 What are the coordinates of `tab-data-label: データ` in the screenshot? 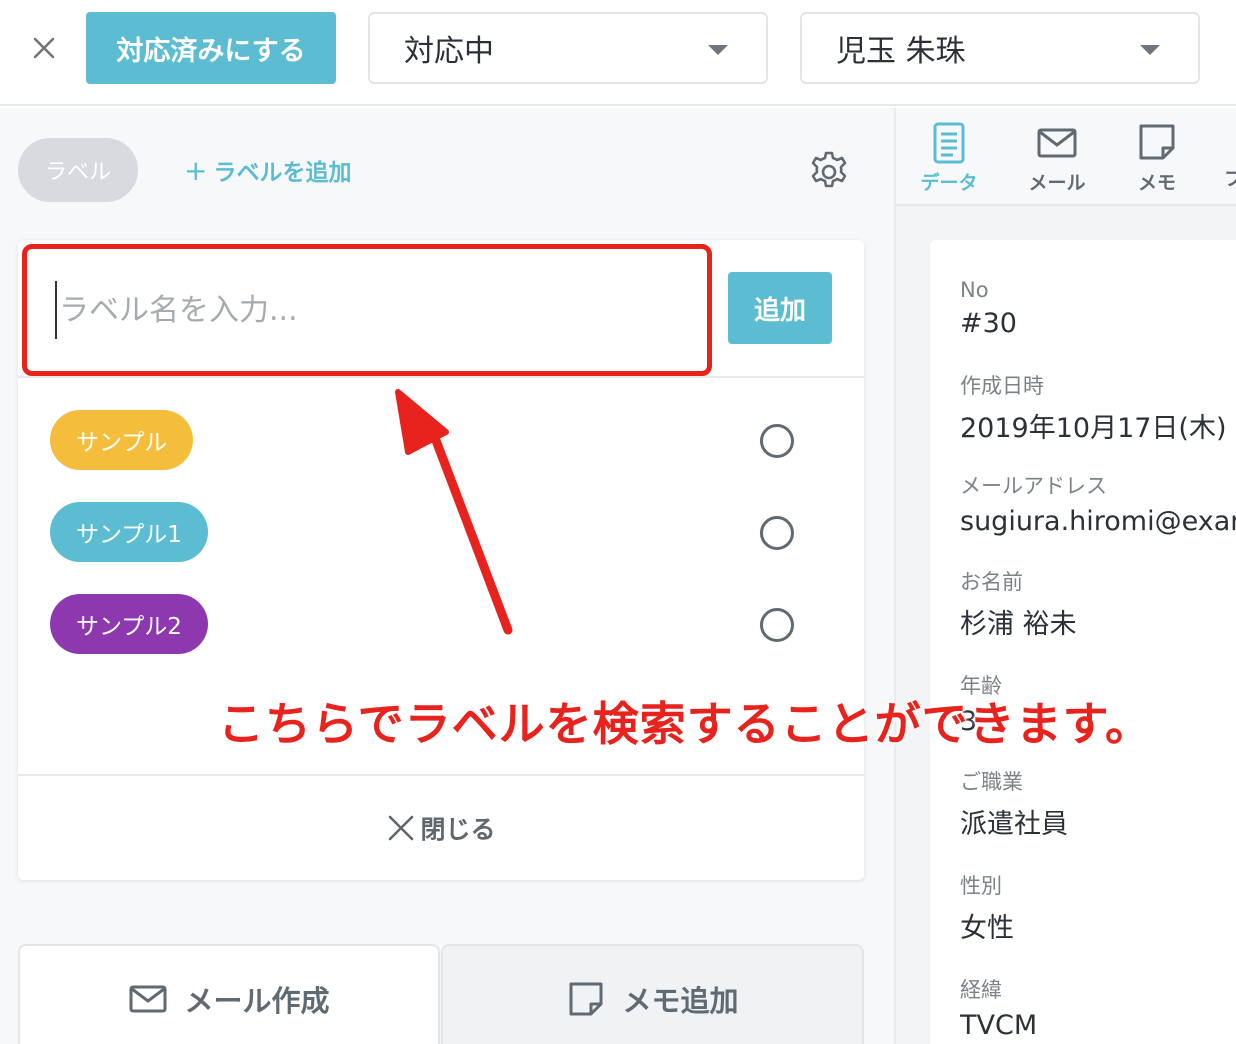 It's located at (949, 183).